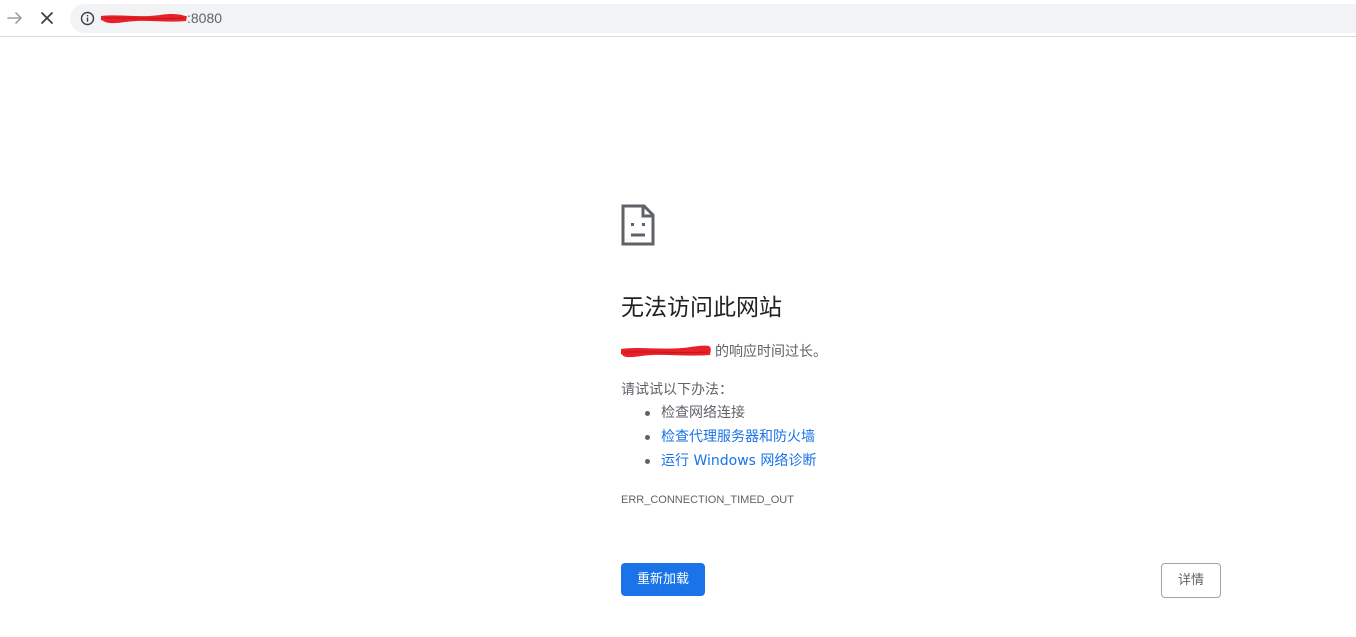 Image resolution: width=1356 pixels, height=637 pixels. I want to click on reload-button: 重新加载, so click(663, 579).